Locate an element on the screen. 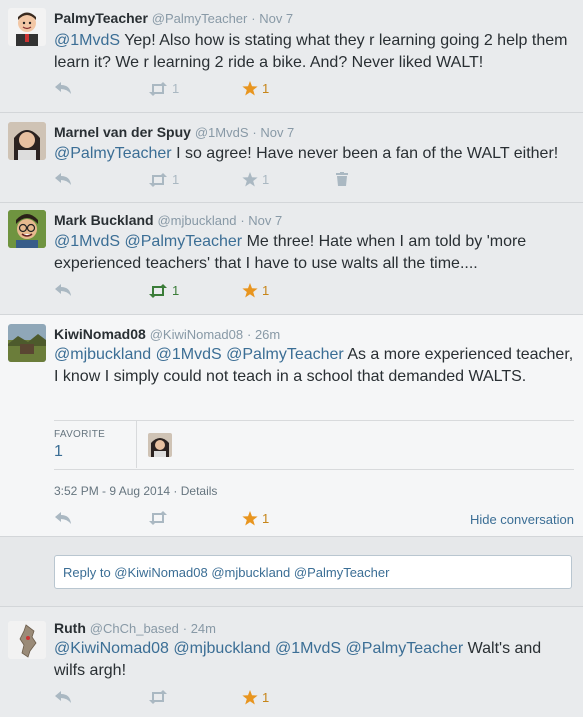 Image resolution: width=583 pixels, height=717 pixels. tweet-timestamp: 3:52 PM - 9 Aug 2014 · Details is located at coordinates (135, 491).